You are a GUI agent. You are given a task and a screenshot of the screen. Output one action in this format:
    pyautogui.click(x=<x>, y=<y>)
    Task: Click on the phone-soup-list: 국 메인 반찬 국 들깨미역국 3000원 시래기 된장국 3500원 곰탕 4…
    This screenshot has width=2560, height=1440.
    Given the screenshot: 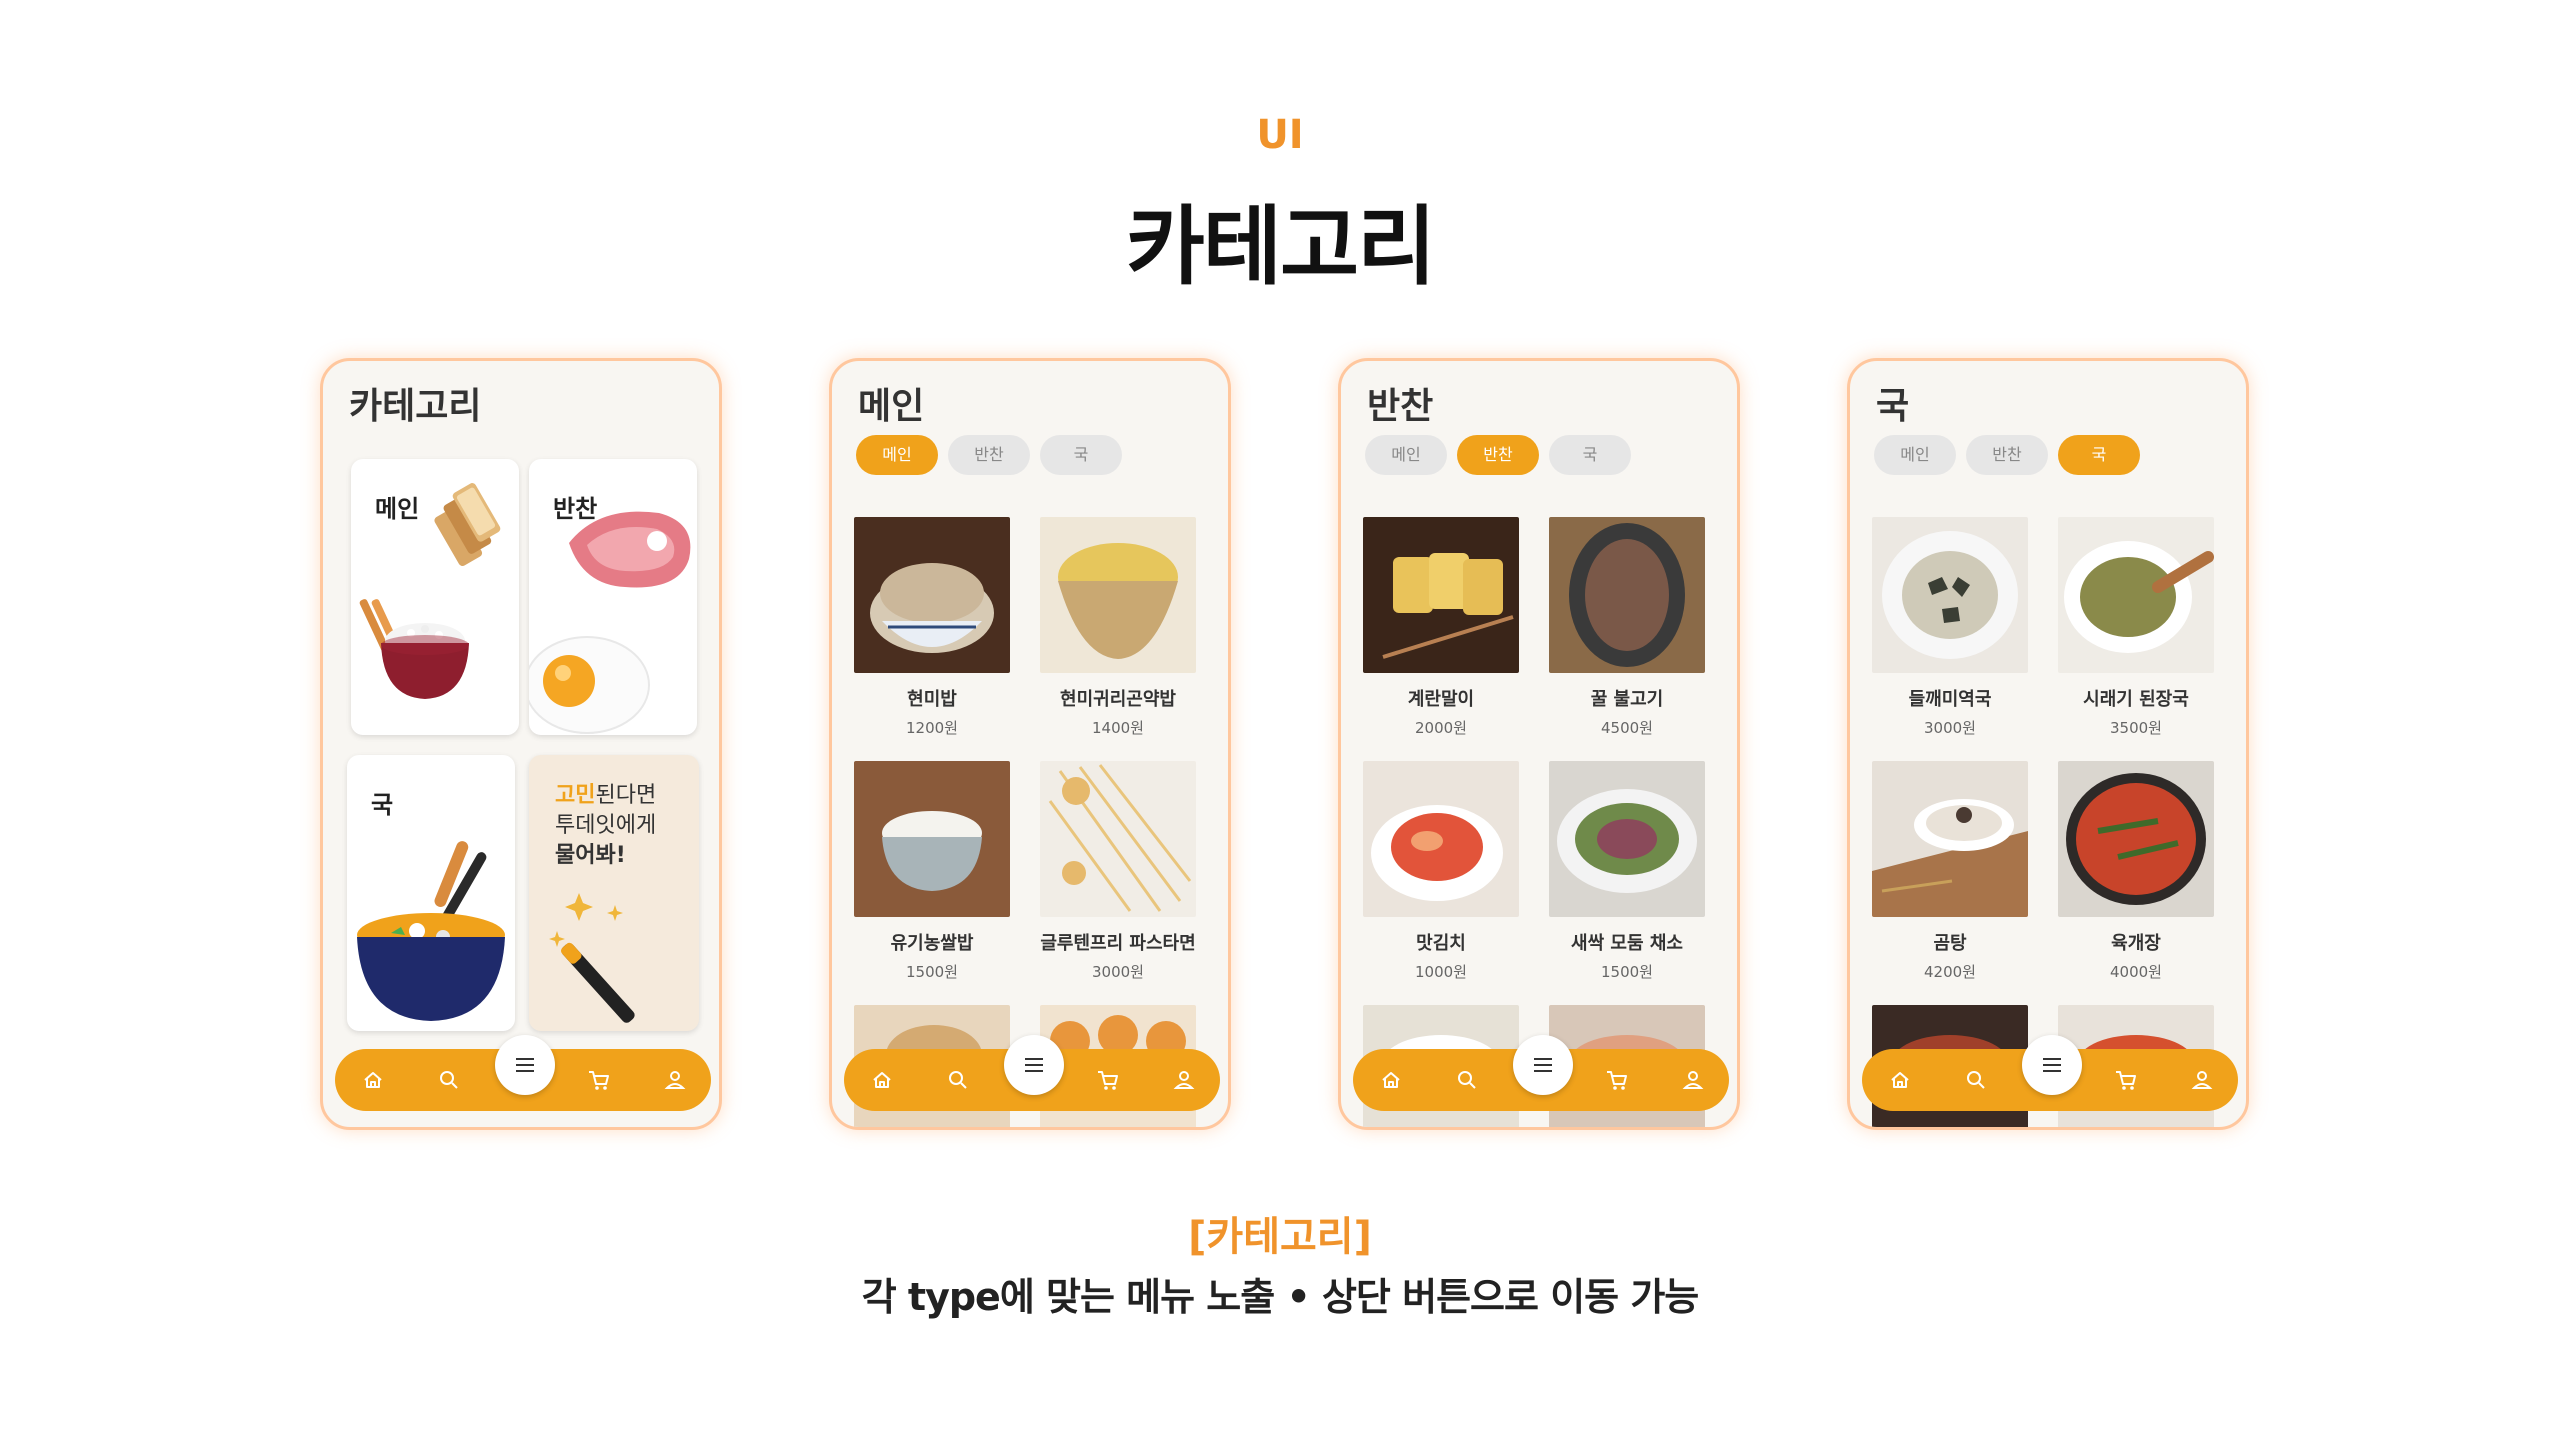 What is the action you would take?
    pyautogui.click(x=2048, y=744)
    